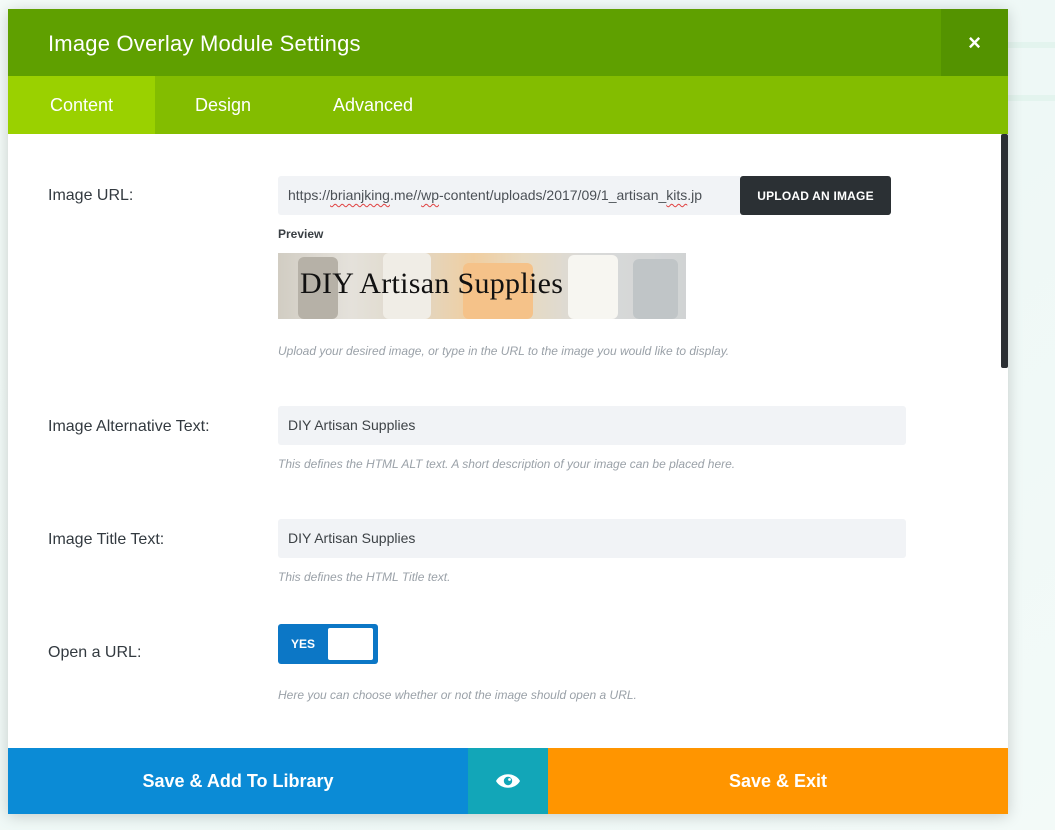 Image resolution: width=1055 pixels, height=830 pixels. I want to click on close-icon: ×, so click(974, 42).